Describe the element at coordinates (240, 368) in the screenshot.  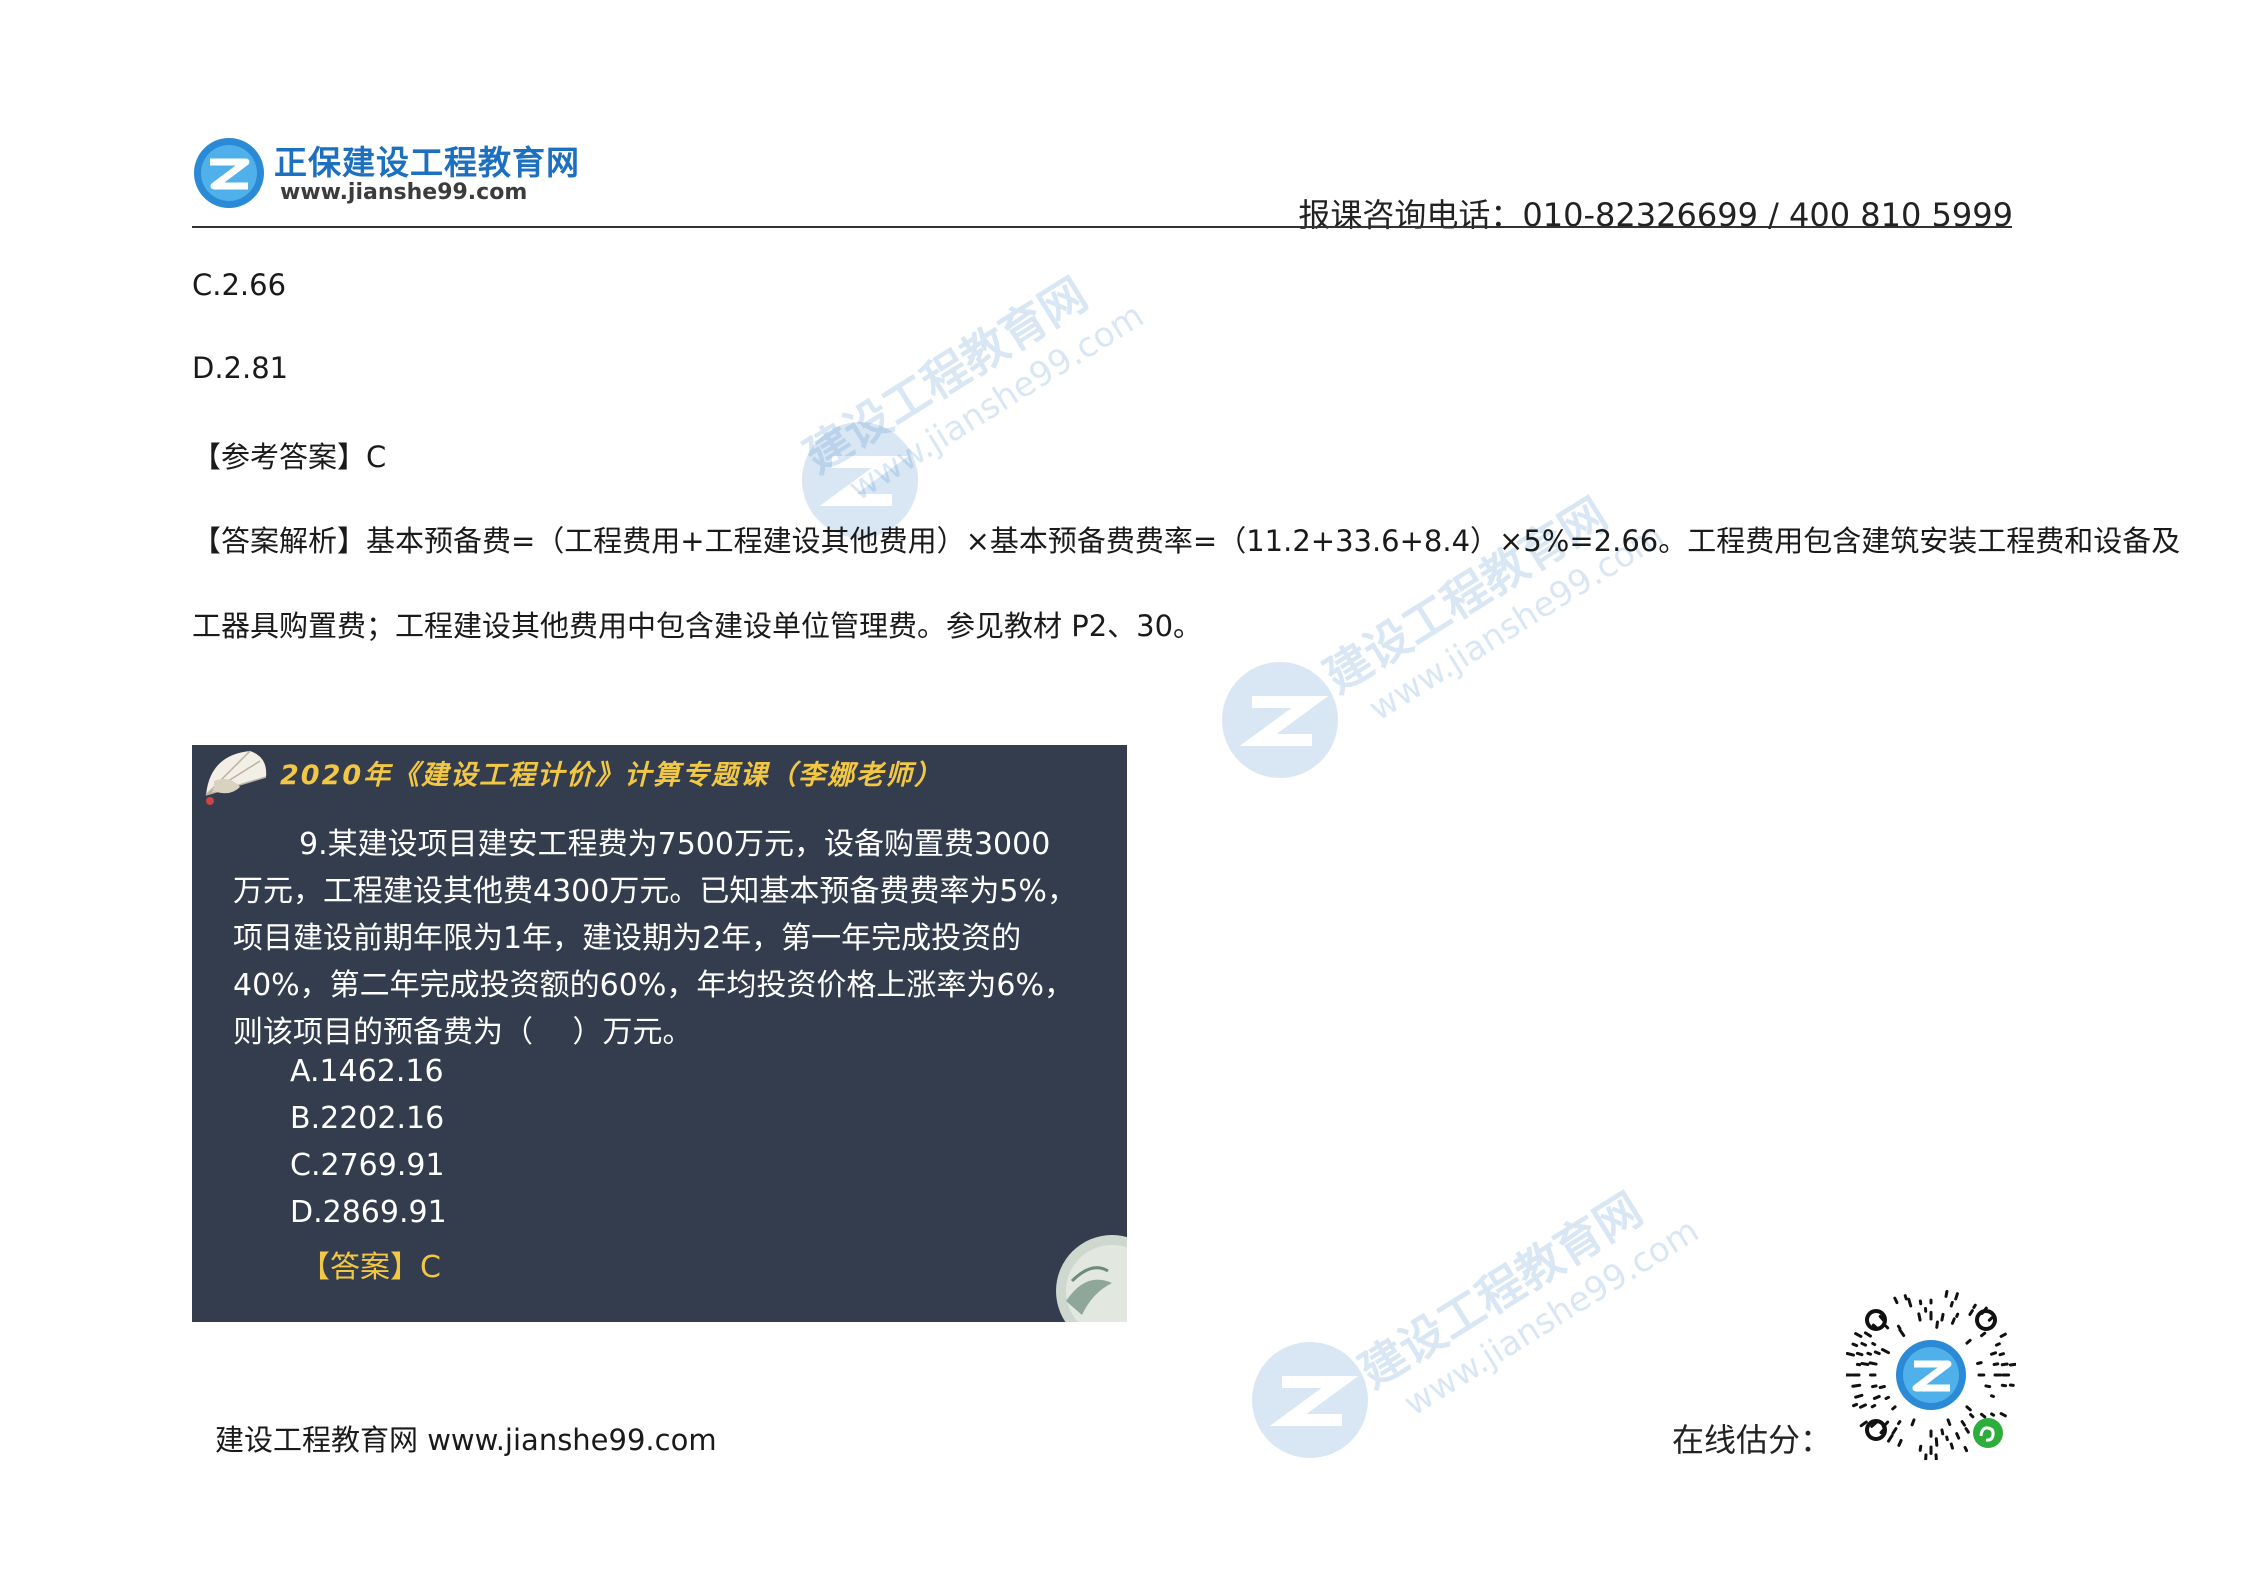
I see `option-d: D.2.81` at that location.